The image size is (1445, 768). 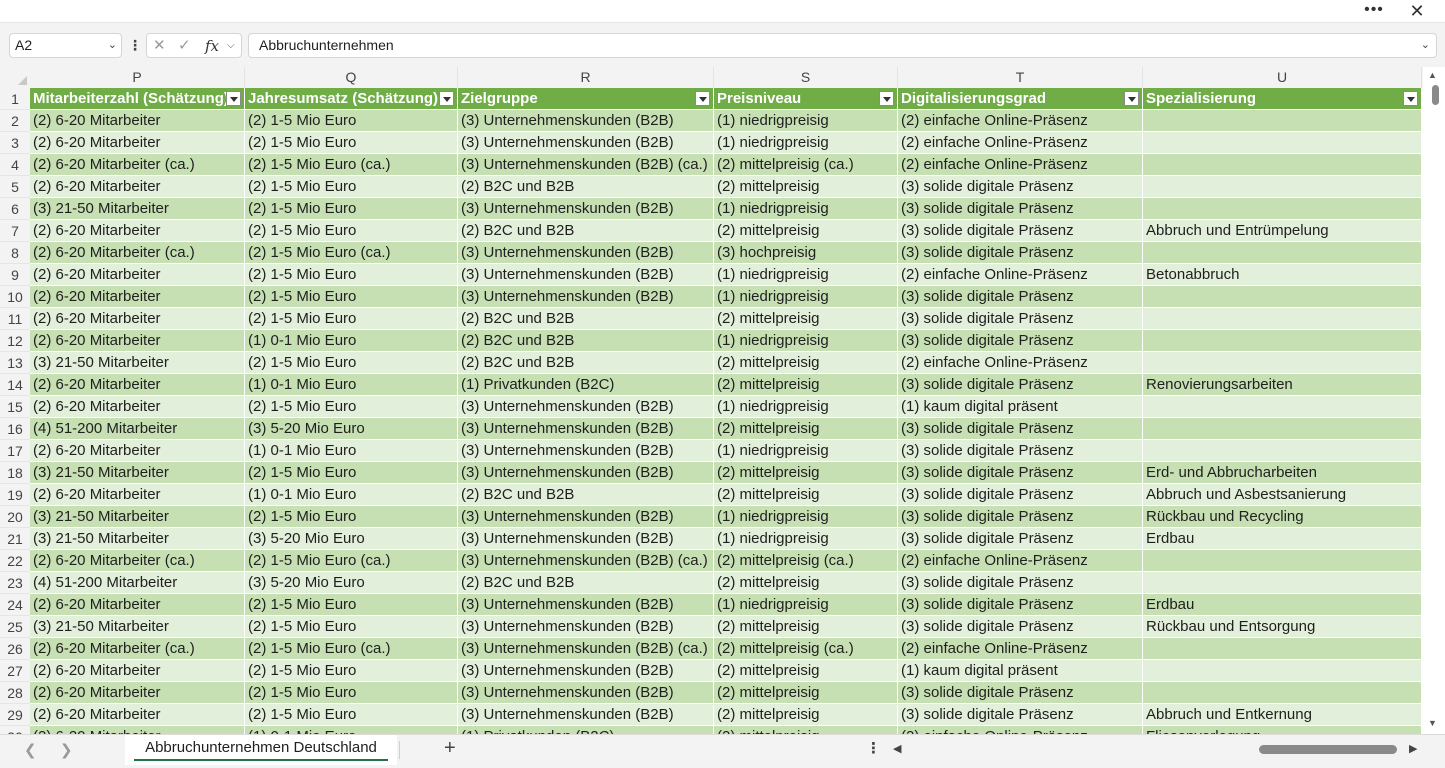 What do you see at coordinates (15, 77) in the screenshot?
I see `select-all-corner` at bounding box center [15, 77].